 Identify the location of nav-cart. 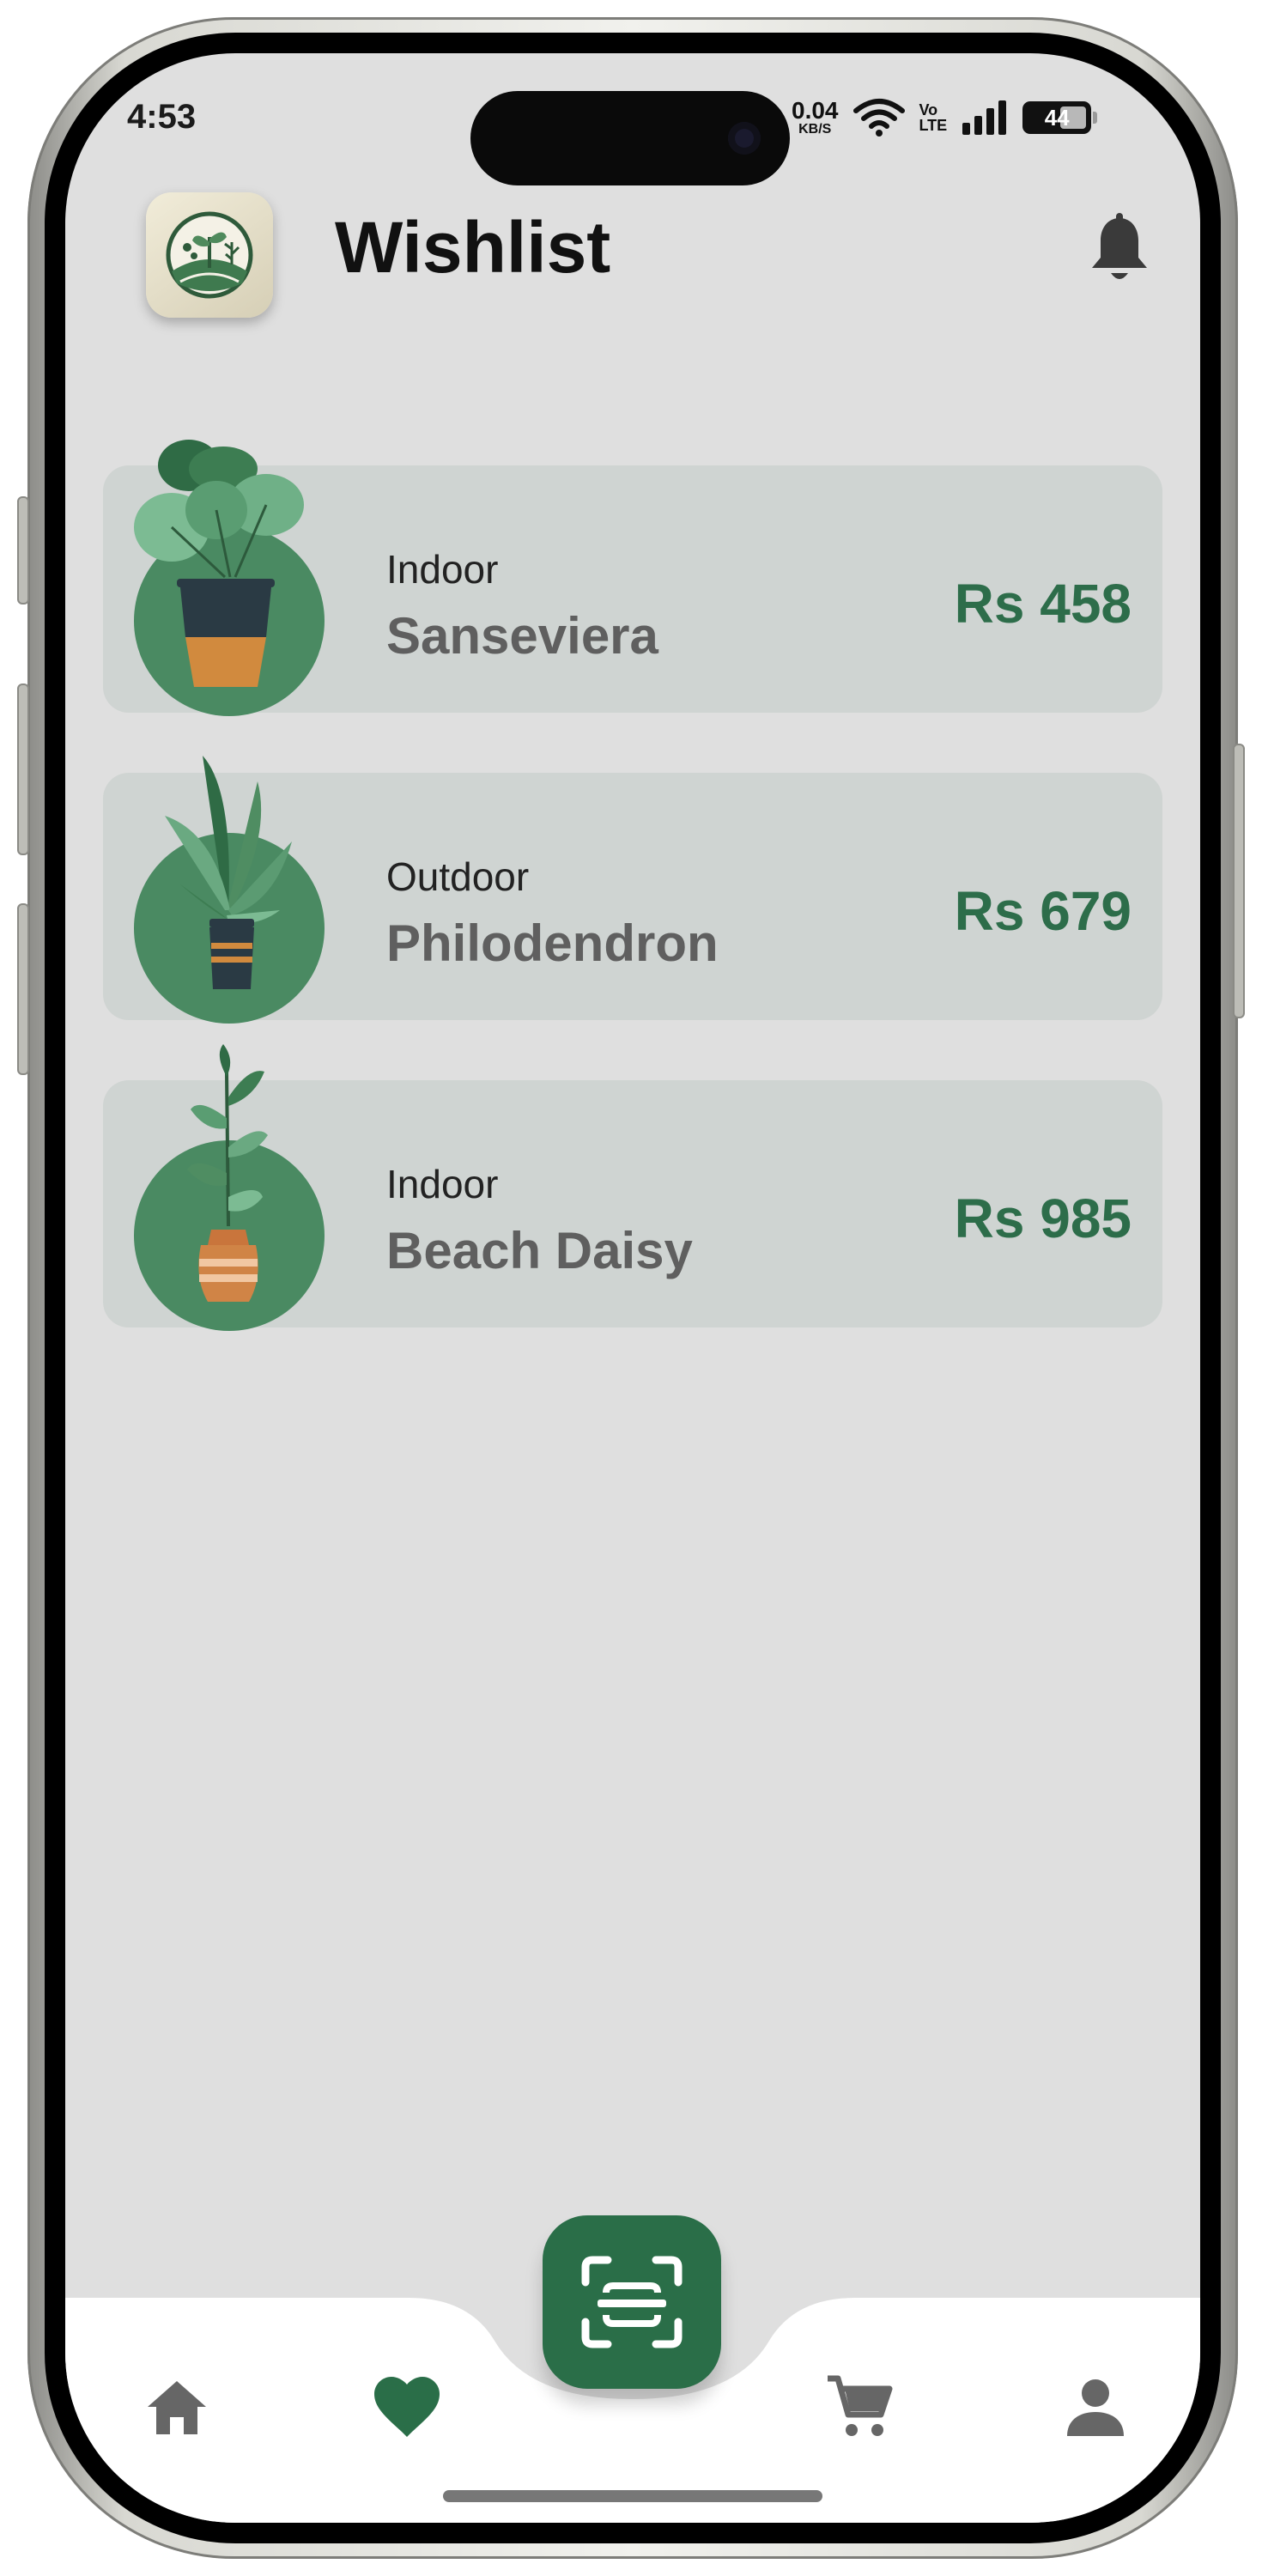
(860, 2407).